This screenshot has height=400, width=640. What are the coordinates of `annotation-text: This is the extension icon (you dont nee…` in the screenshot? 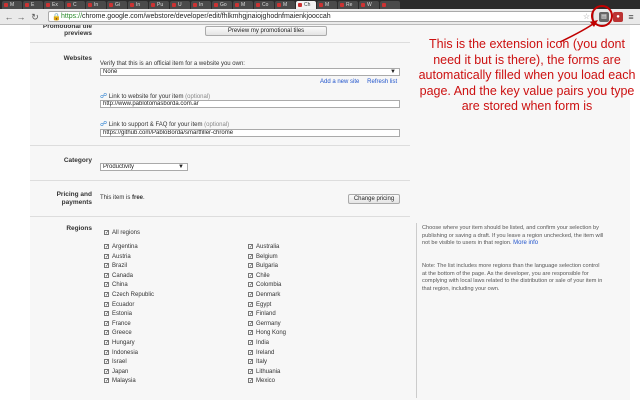 It's located at (527, 75).